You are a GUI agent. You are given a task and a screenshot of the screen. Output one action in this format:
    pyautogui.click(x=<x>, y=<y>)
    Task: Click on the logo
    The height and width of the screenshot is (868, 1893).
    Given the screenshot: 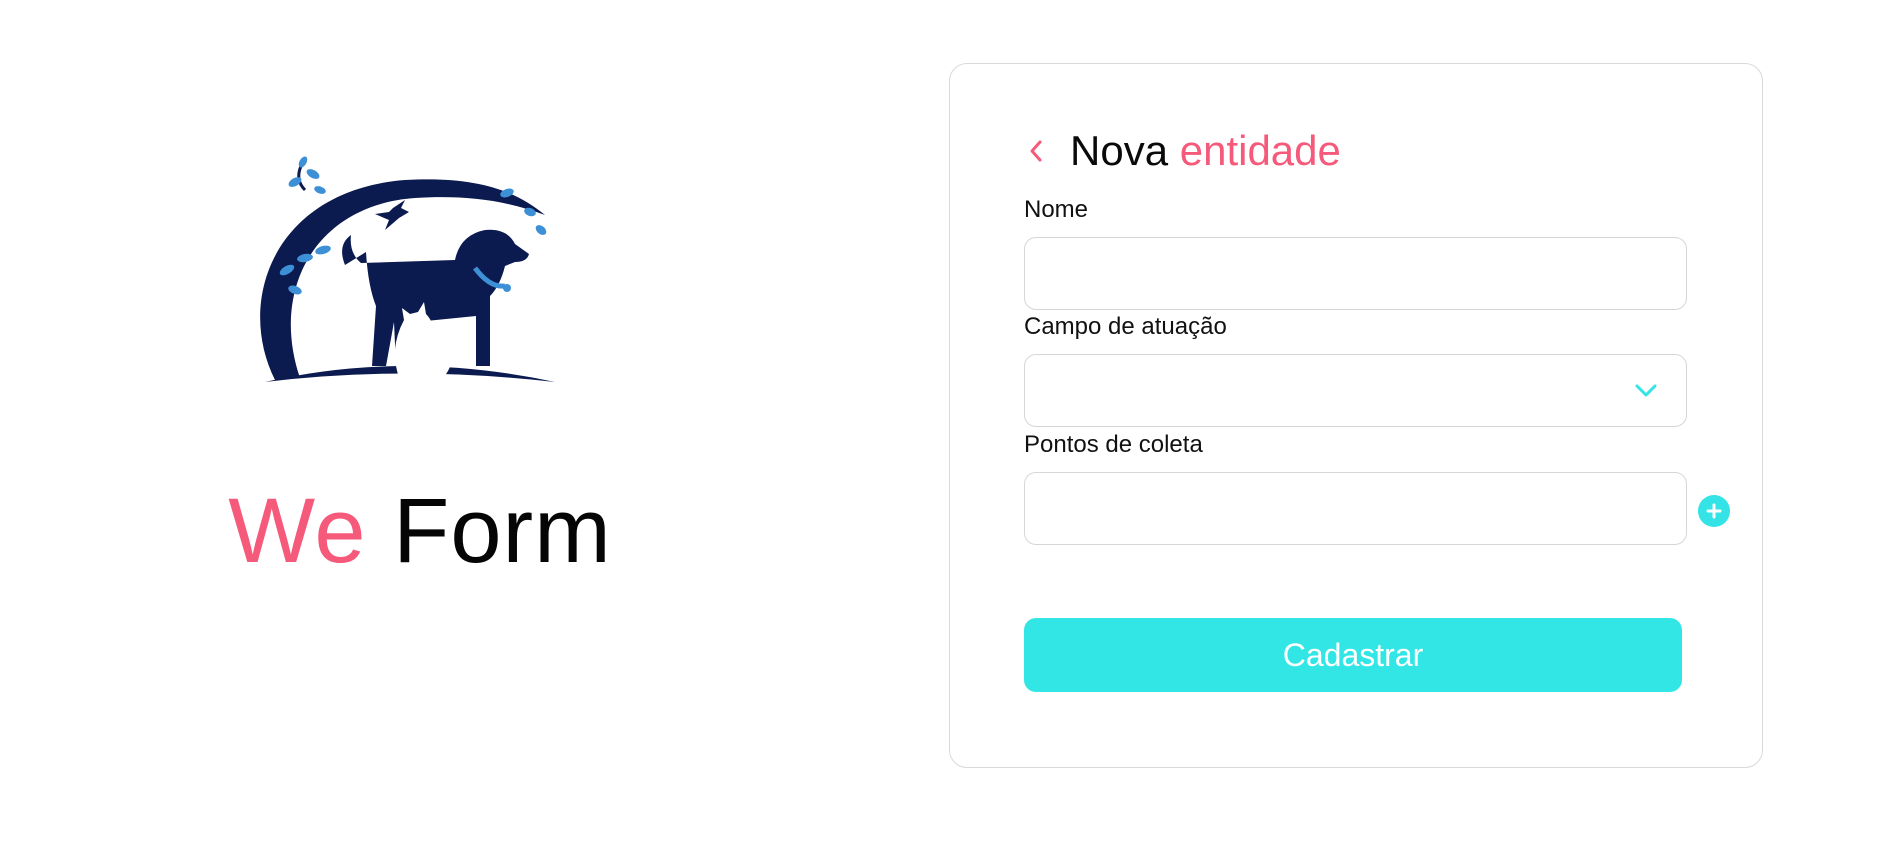 What is the action you would take?
    pyautogui.click(x=410, y=280)
    